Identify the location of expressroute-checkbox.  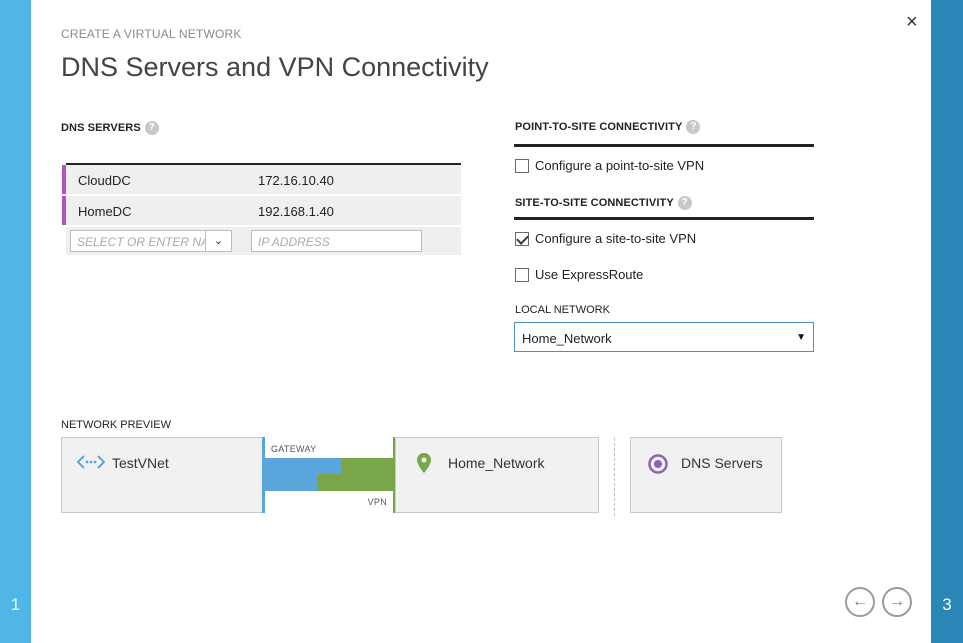
(522, 274).